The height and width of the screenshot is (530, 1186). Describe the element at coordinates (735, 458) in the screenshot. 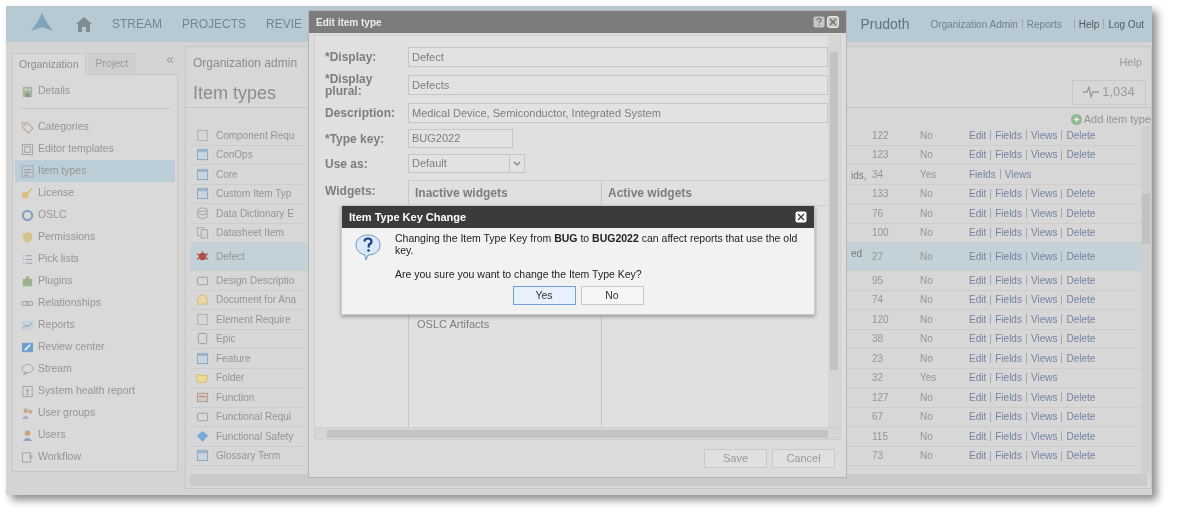

I see `dialog-button: Save` at that location.